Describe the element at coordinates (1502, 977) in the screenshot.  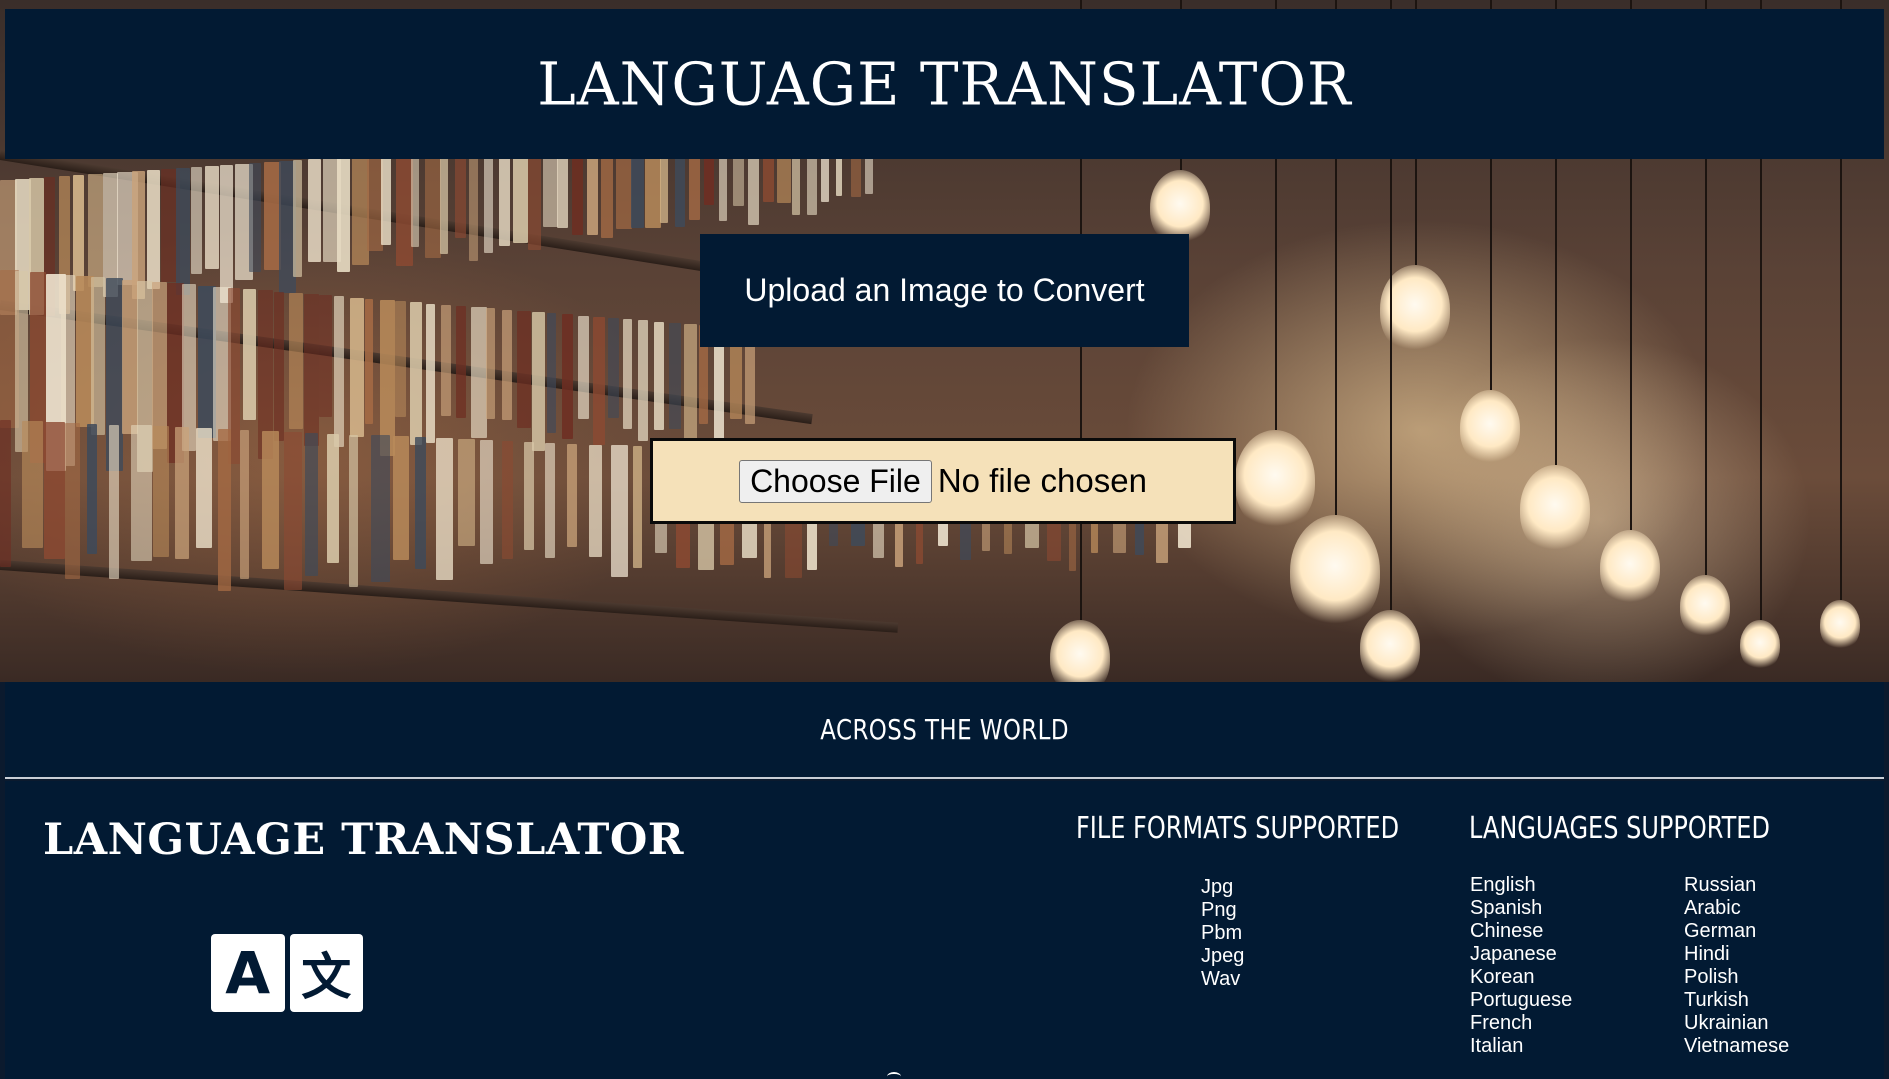
I see `language-item: Korean` at that location.